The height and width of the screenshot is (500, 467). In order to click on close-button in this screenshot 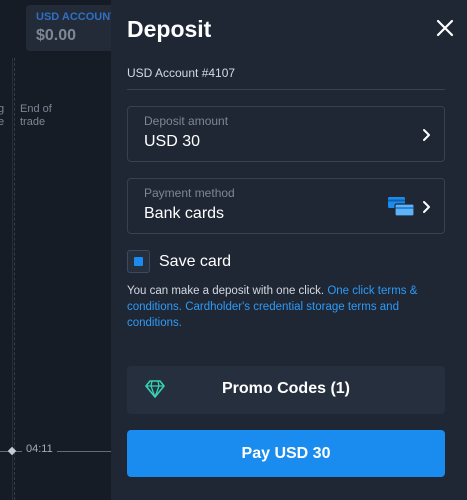, I will do `click(445, 28)`.